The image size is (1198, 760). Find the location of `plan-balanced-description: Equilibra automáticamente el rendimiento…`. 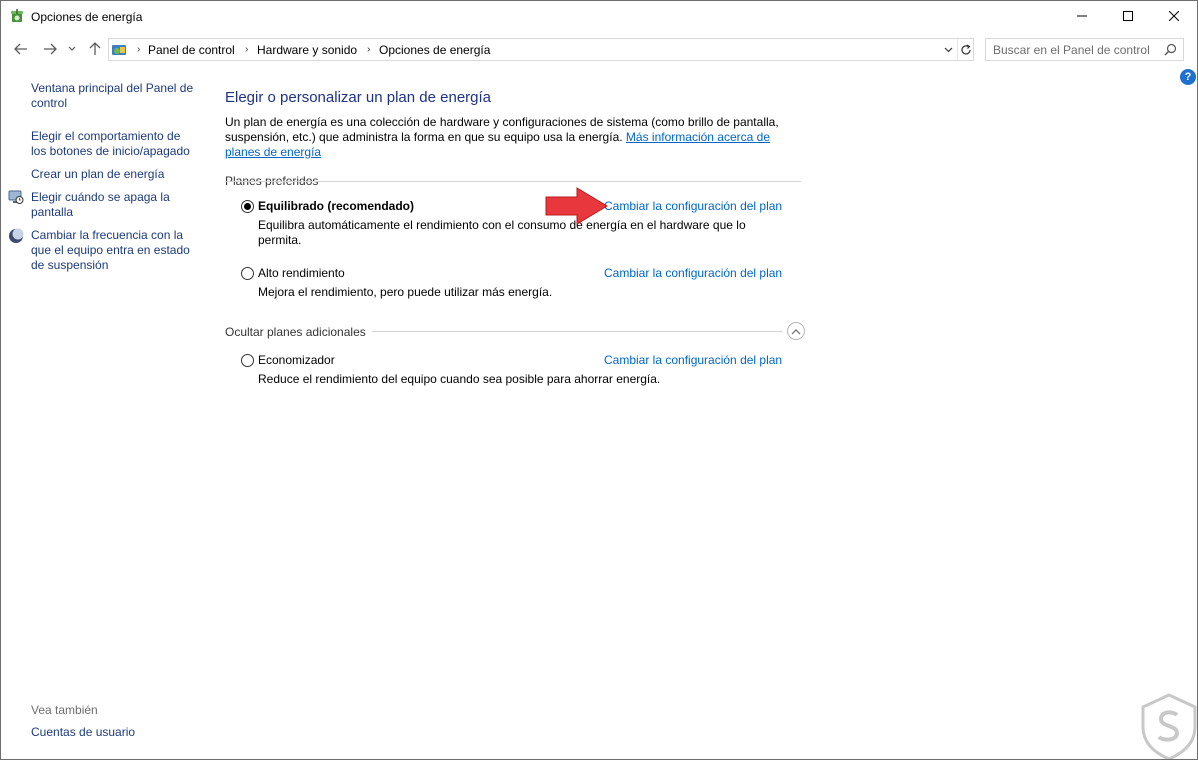

plan-balanced-description: Equilibra automáticamente el rendimiento… is located at coordinates (502, 232).